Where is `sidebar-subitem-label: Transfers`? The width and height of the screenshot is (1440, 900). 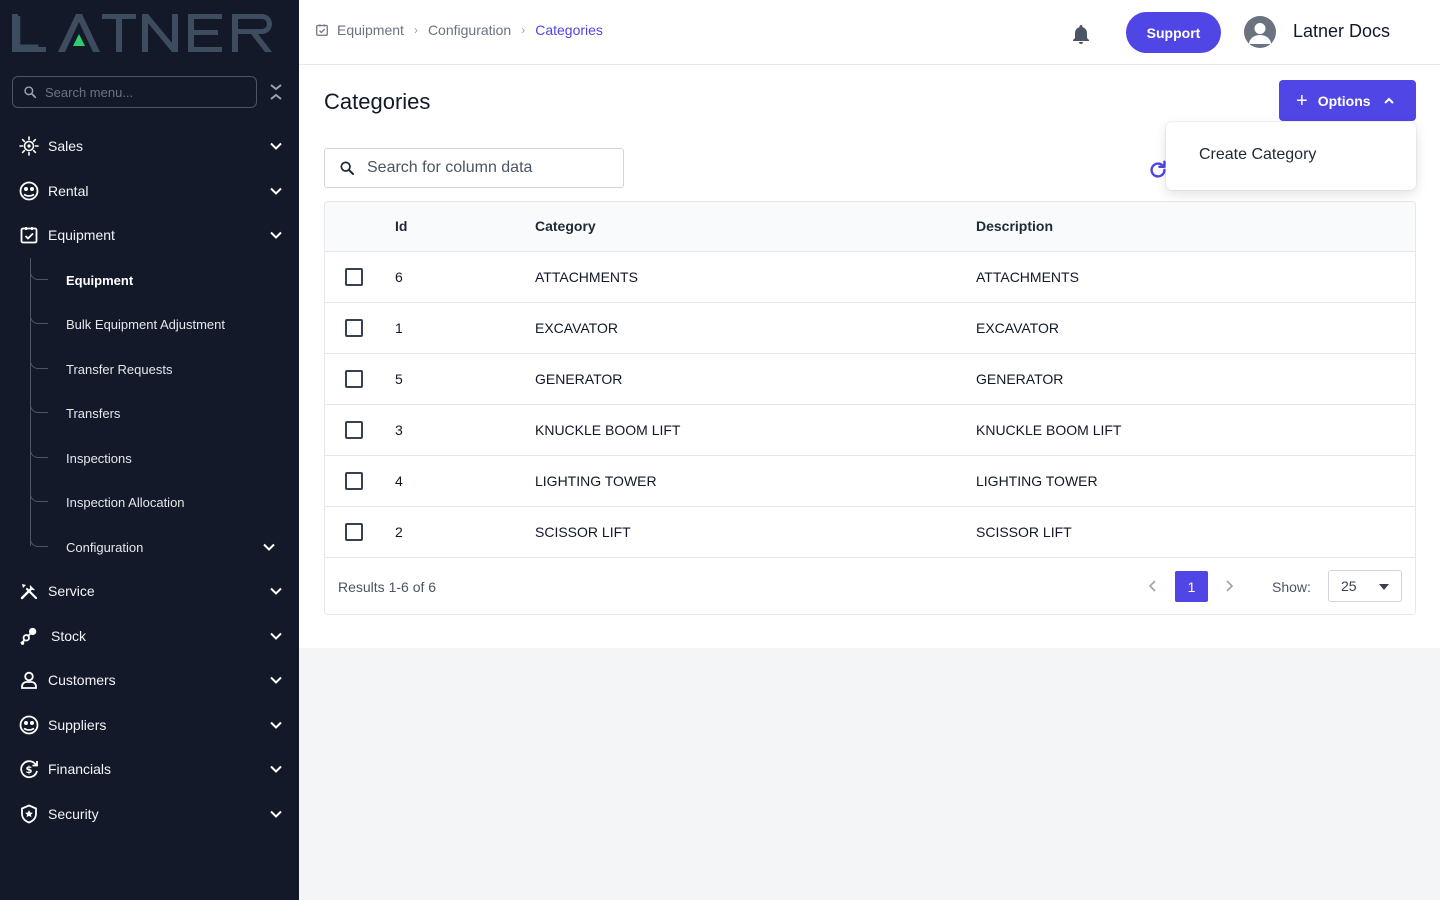
sidebar-subitem-label: Transfers is located at coordinates (93, 413).